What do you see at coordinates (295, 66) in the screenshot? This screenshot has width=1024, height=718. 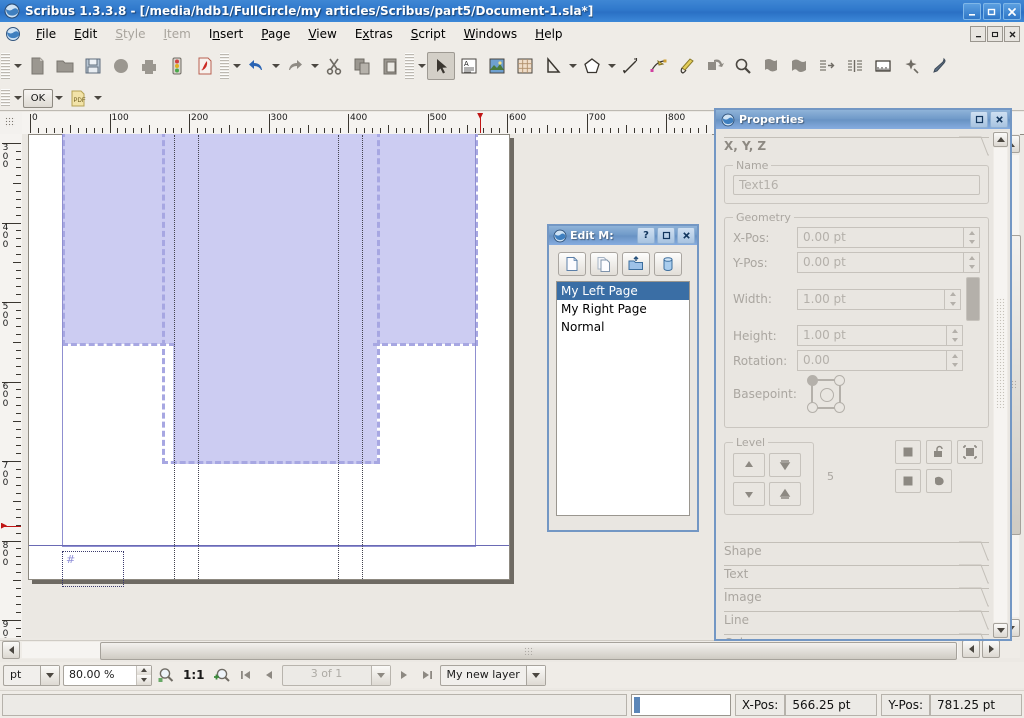 I see `redo-icon` at bounding box center [295, 66].